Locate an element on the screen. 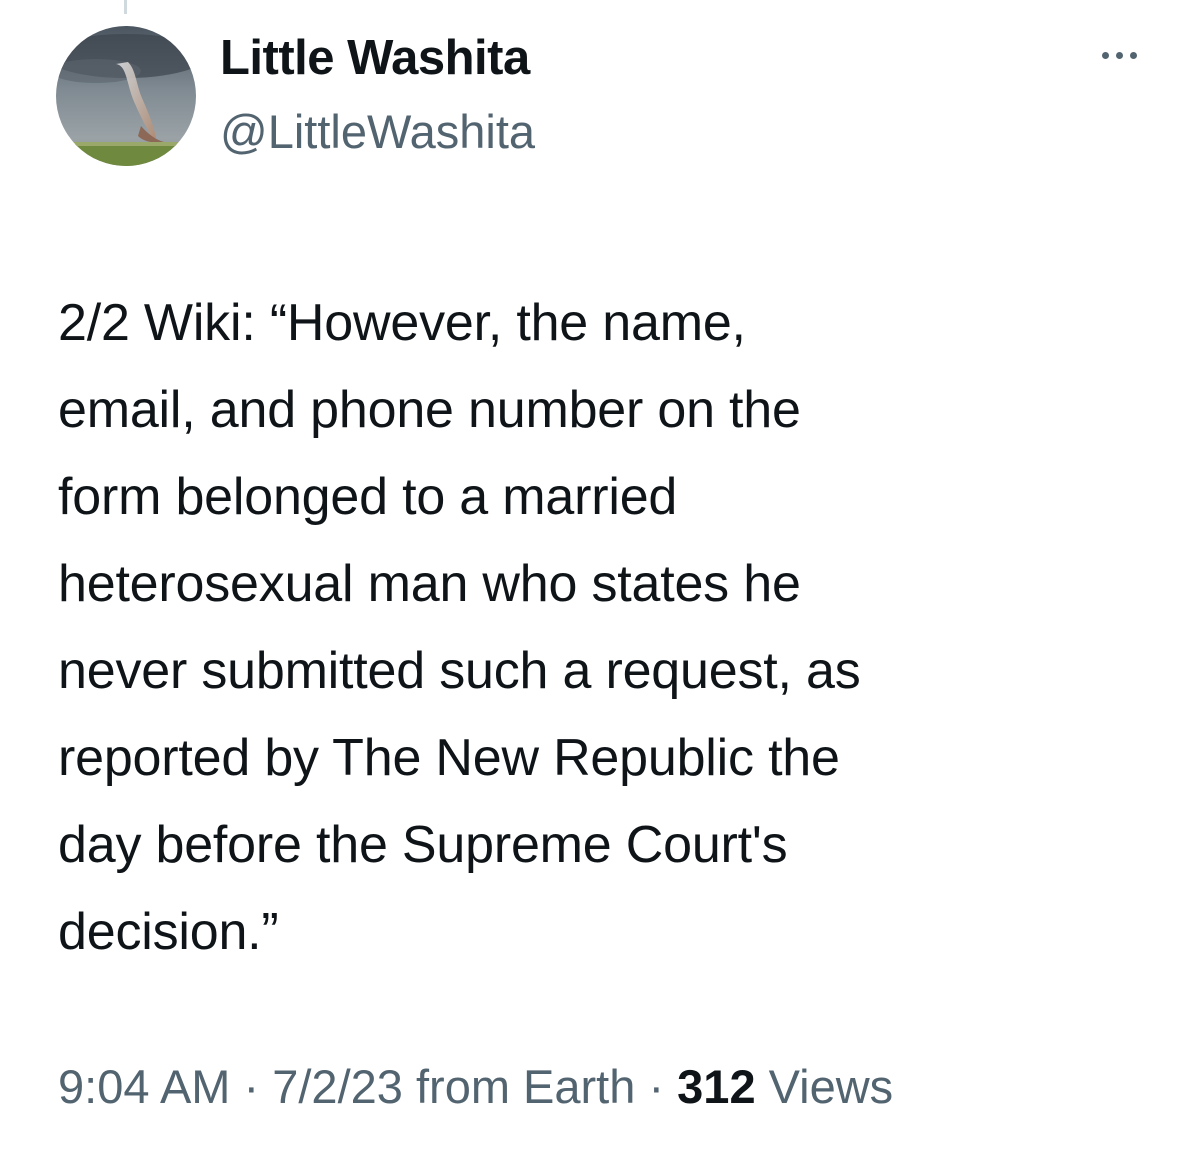  author-display-name: Little Washita is located at coordinates (375, 58).